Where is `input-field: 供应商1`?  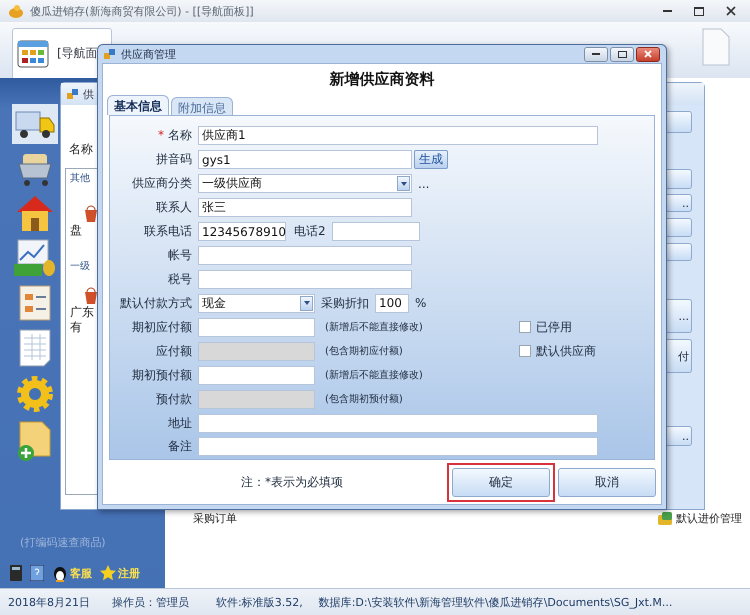
input-field: 供应商1 is located at coordinates (398, 136).